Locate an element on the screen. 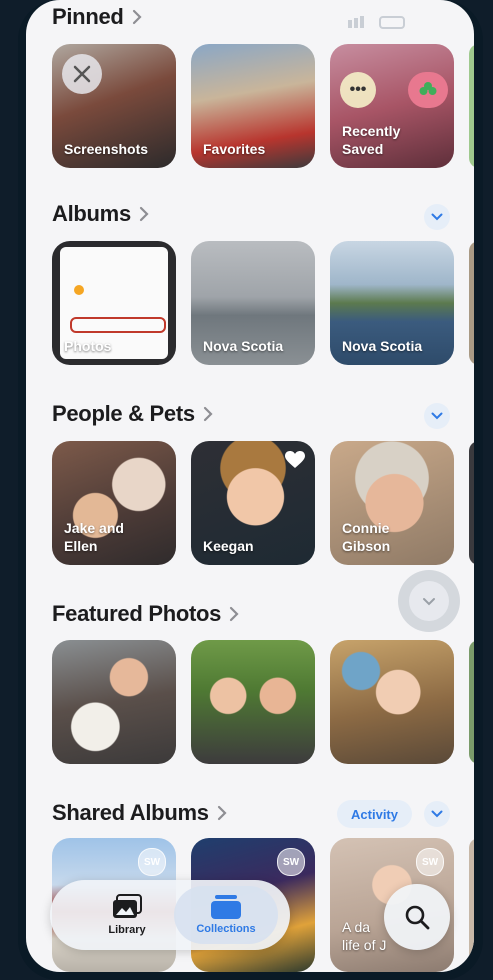 The image size is (493, 980). featured-next-tile is located at coordinates (471, 702).